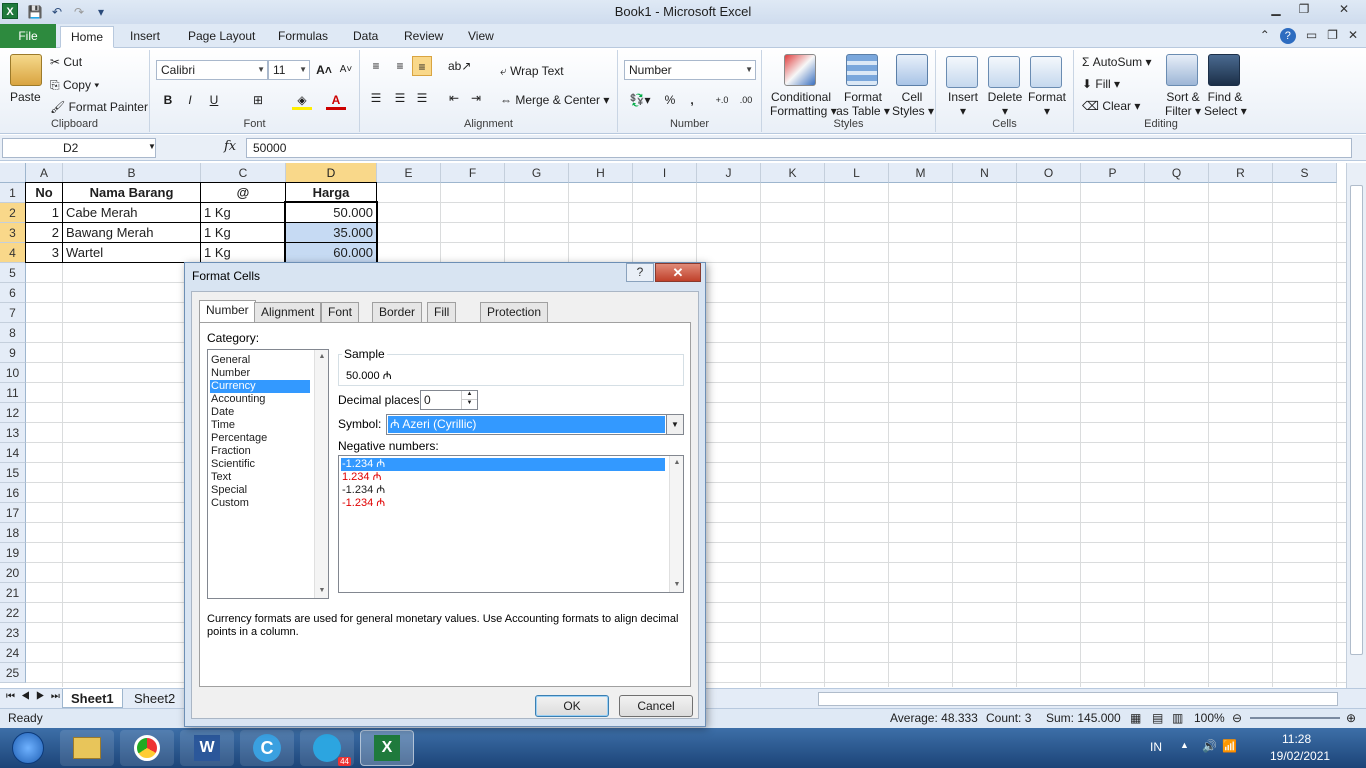 Image resolution: width=1366 pixels, height=768 pixels. I want to click on cell-c1: @, so click(243, 192).